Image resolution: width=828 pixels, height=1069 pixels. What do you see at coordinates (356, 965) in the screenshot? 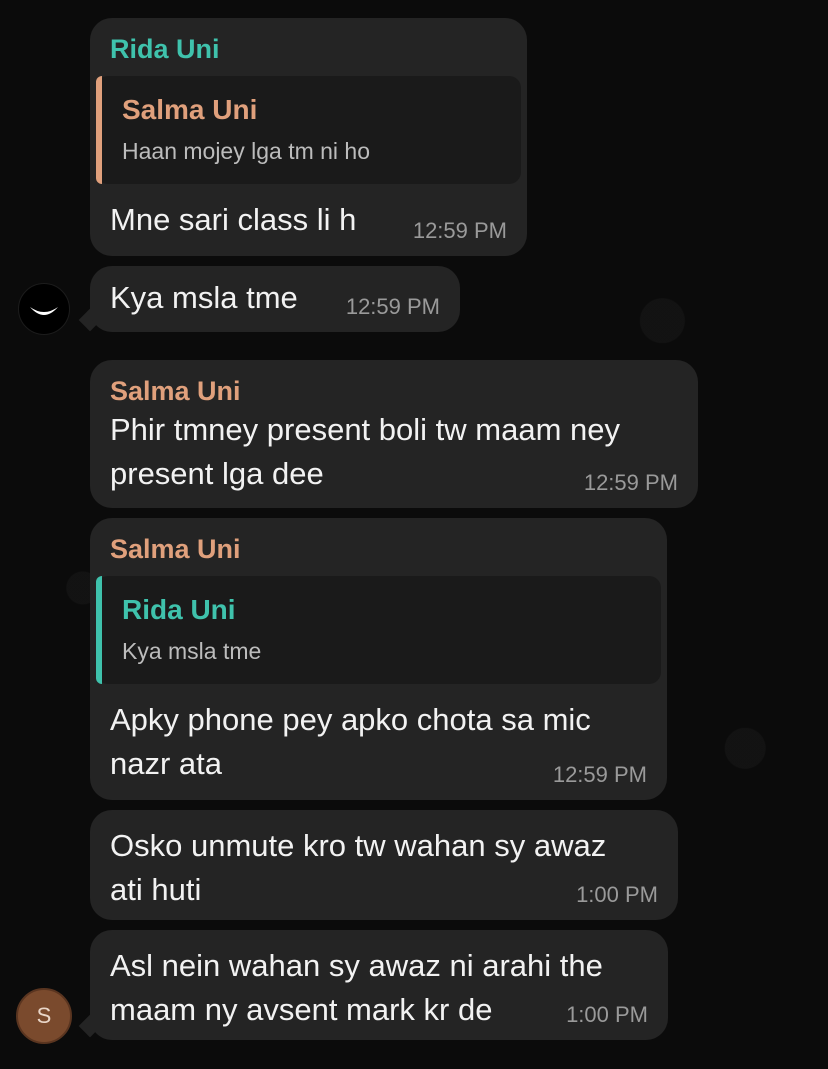
I see `message-text-line-1: Asl nein wahan sy awaz ni arahi the` at bounding box center [356, 965].